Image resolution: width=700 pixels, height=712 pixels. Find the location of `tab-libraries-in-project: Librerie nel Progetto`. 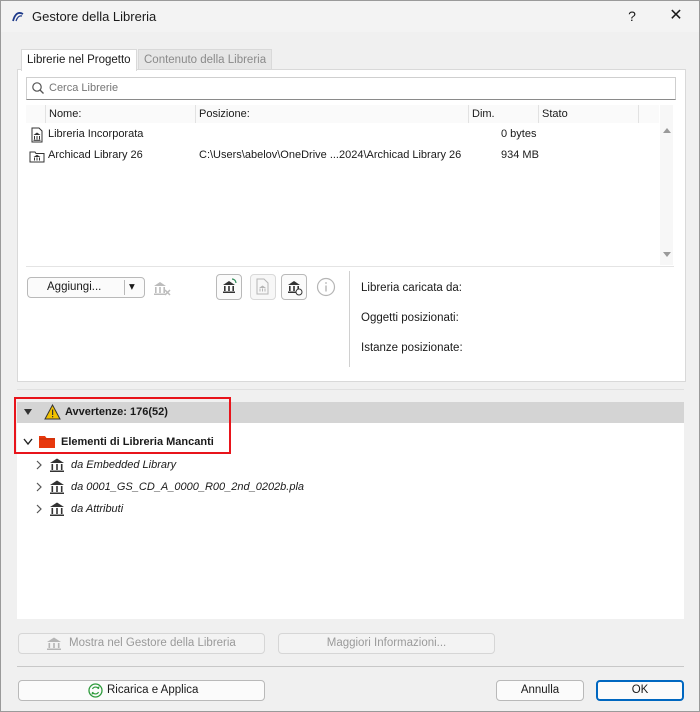

tab-libraries-in-project: Librerie nel Progetto is located at coordinates (79, 60).